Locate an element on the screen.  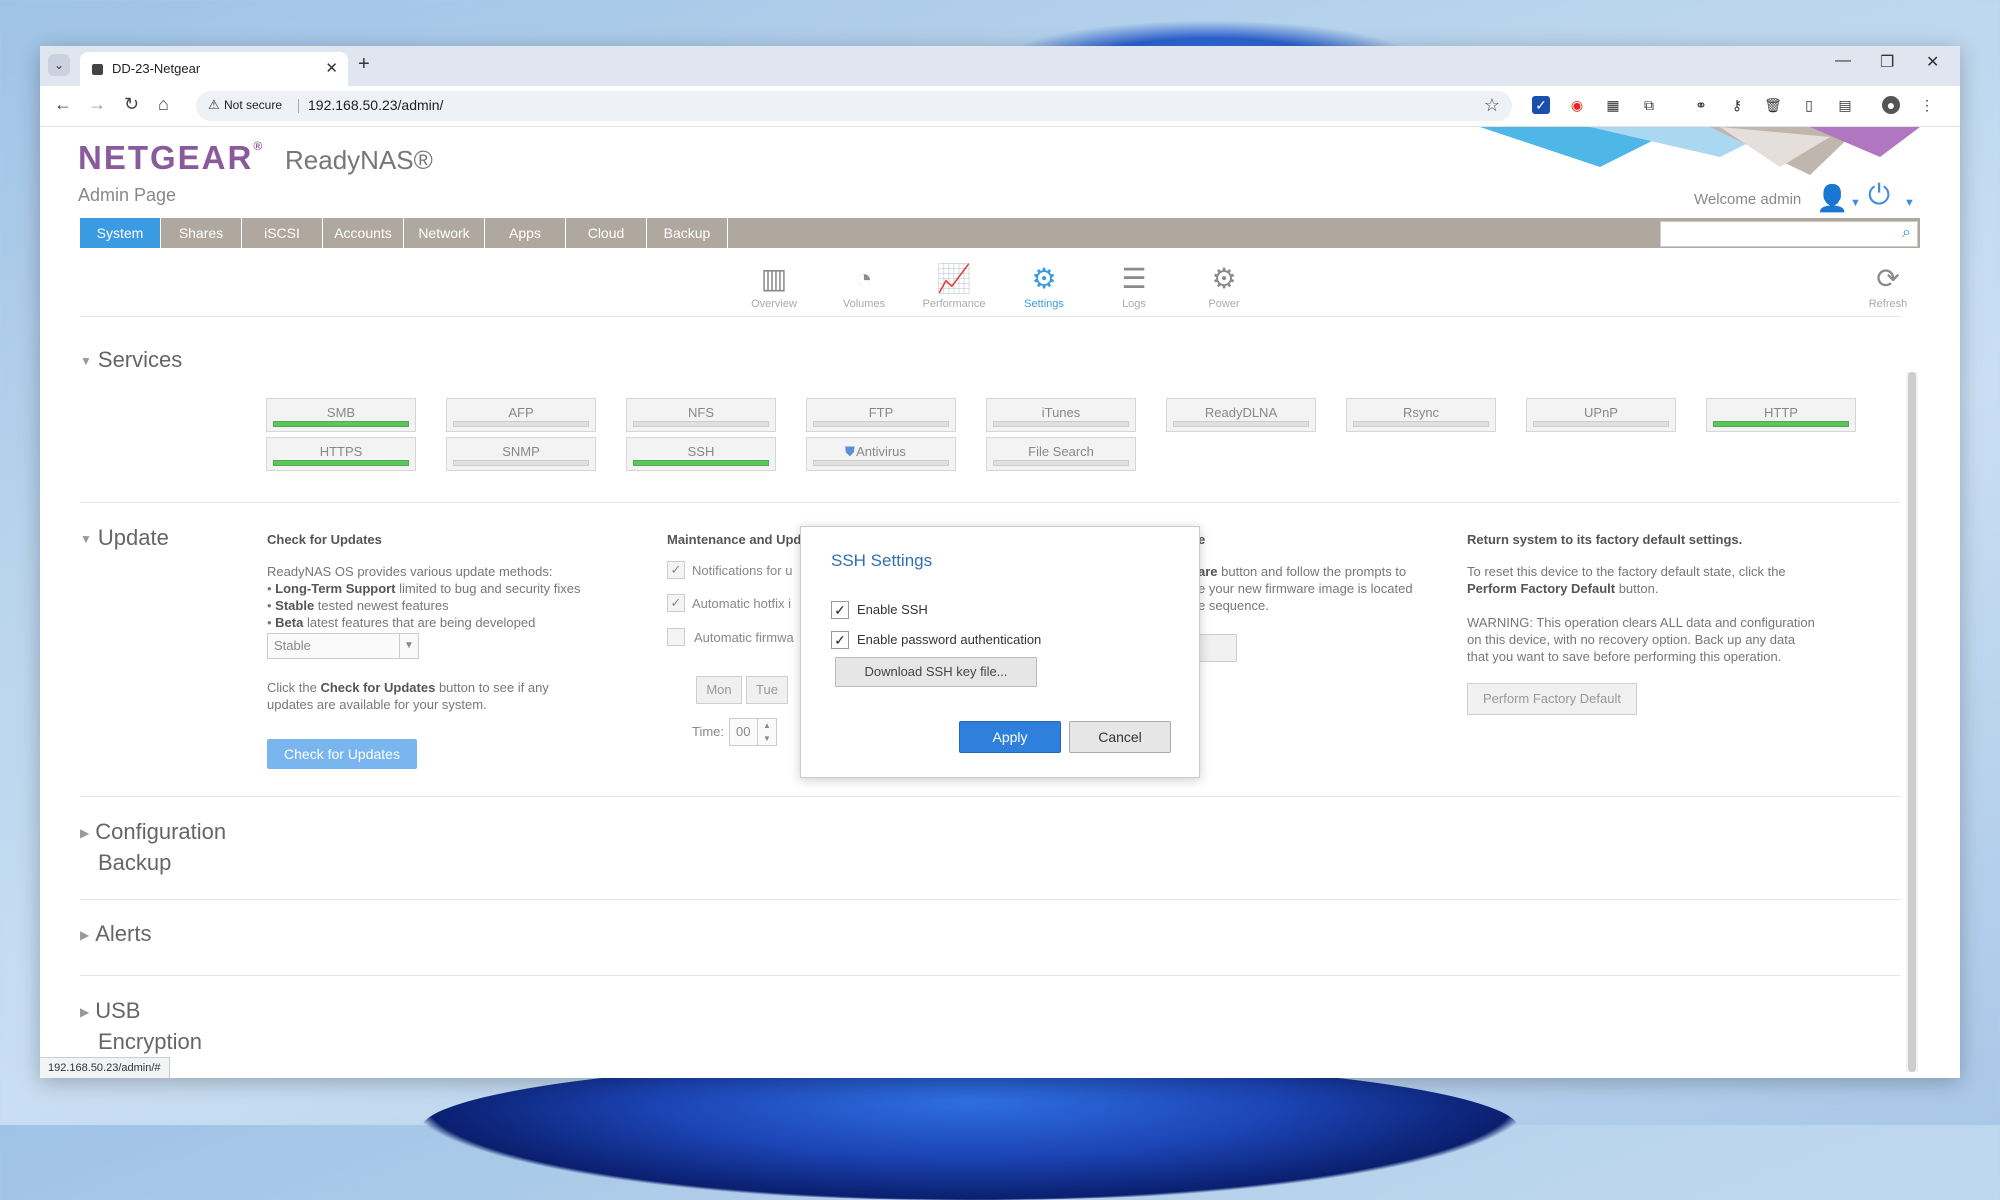
minimize-icon: — is located at coordinates (1843, 61).